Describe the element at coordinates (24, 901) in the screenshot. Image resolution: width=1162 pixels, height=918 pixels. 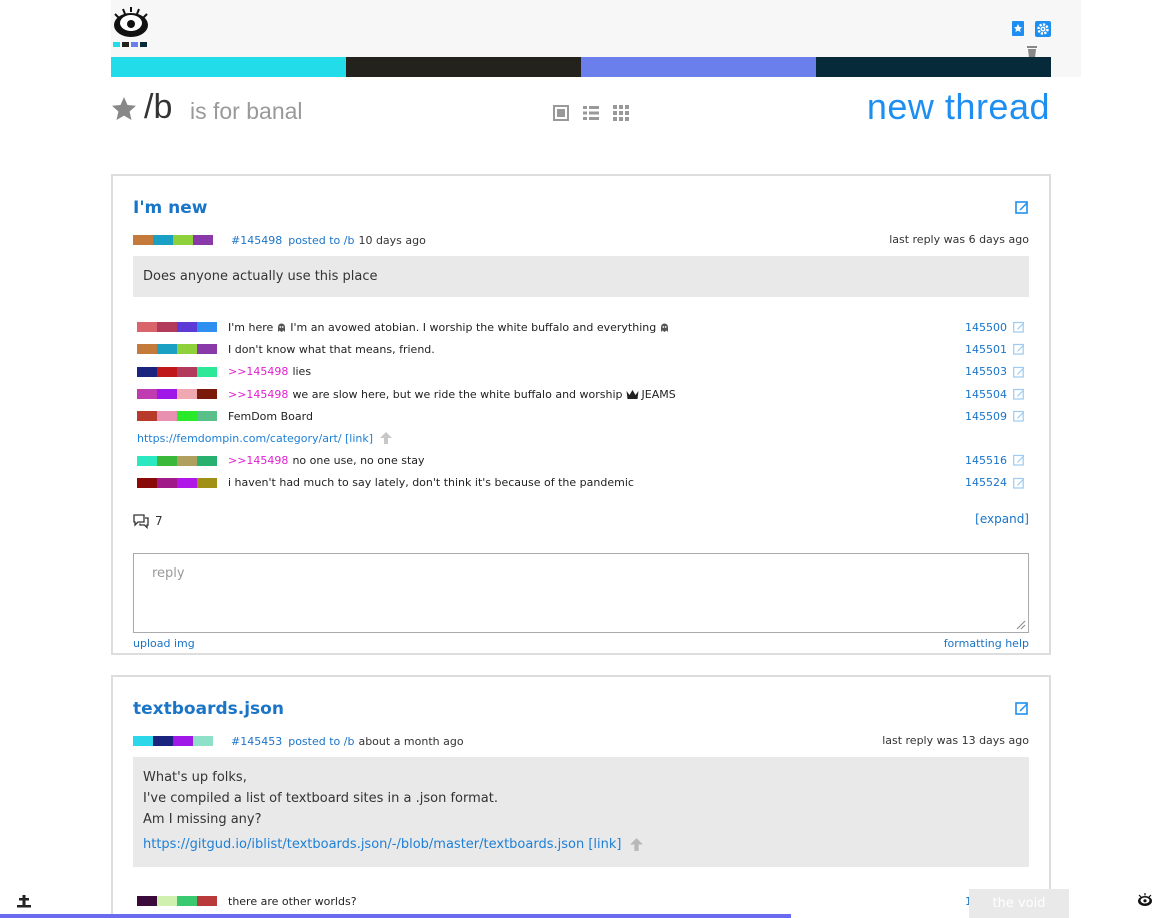
I see `anchor-icon` at that location.